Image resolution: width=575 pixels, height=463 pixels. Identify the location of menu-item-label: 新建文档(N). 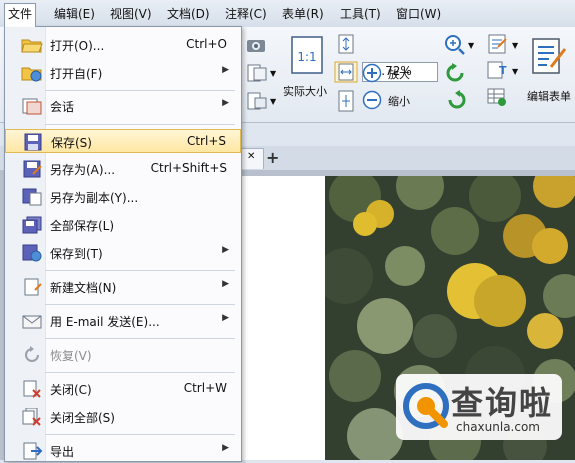
(83, 288).